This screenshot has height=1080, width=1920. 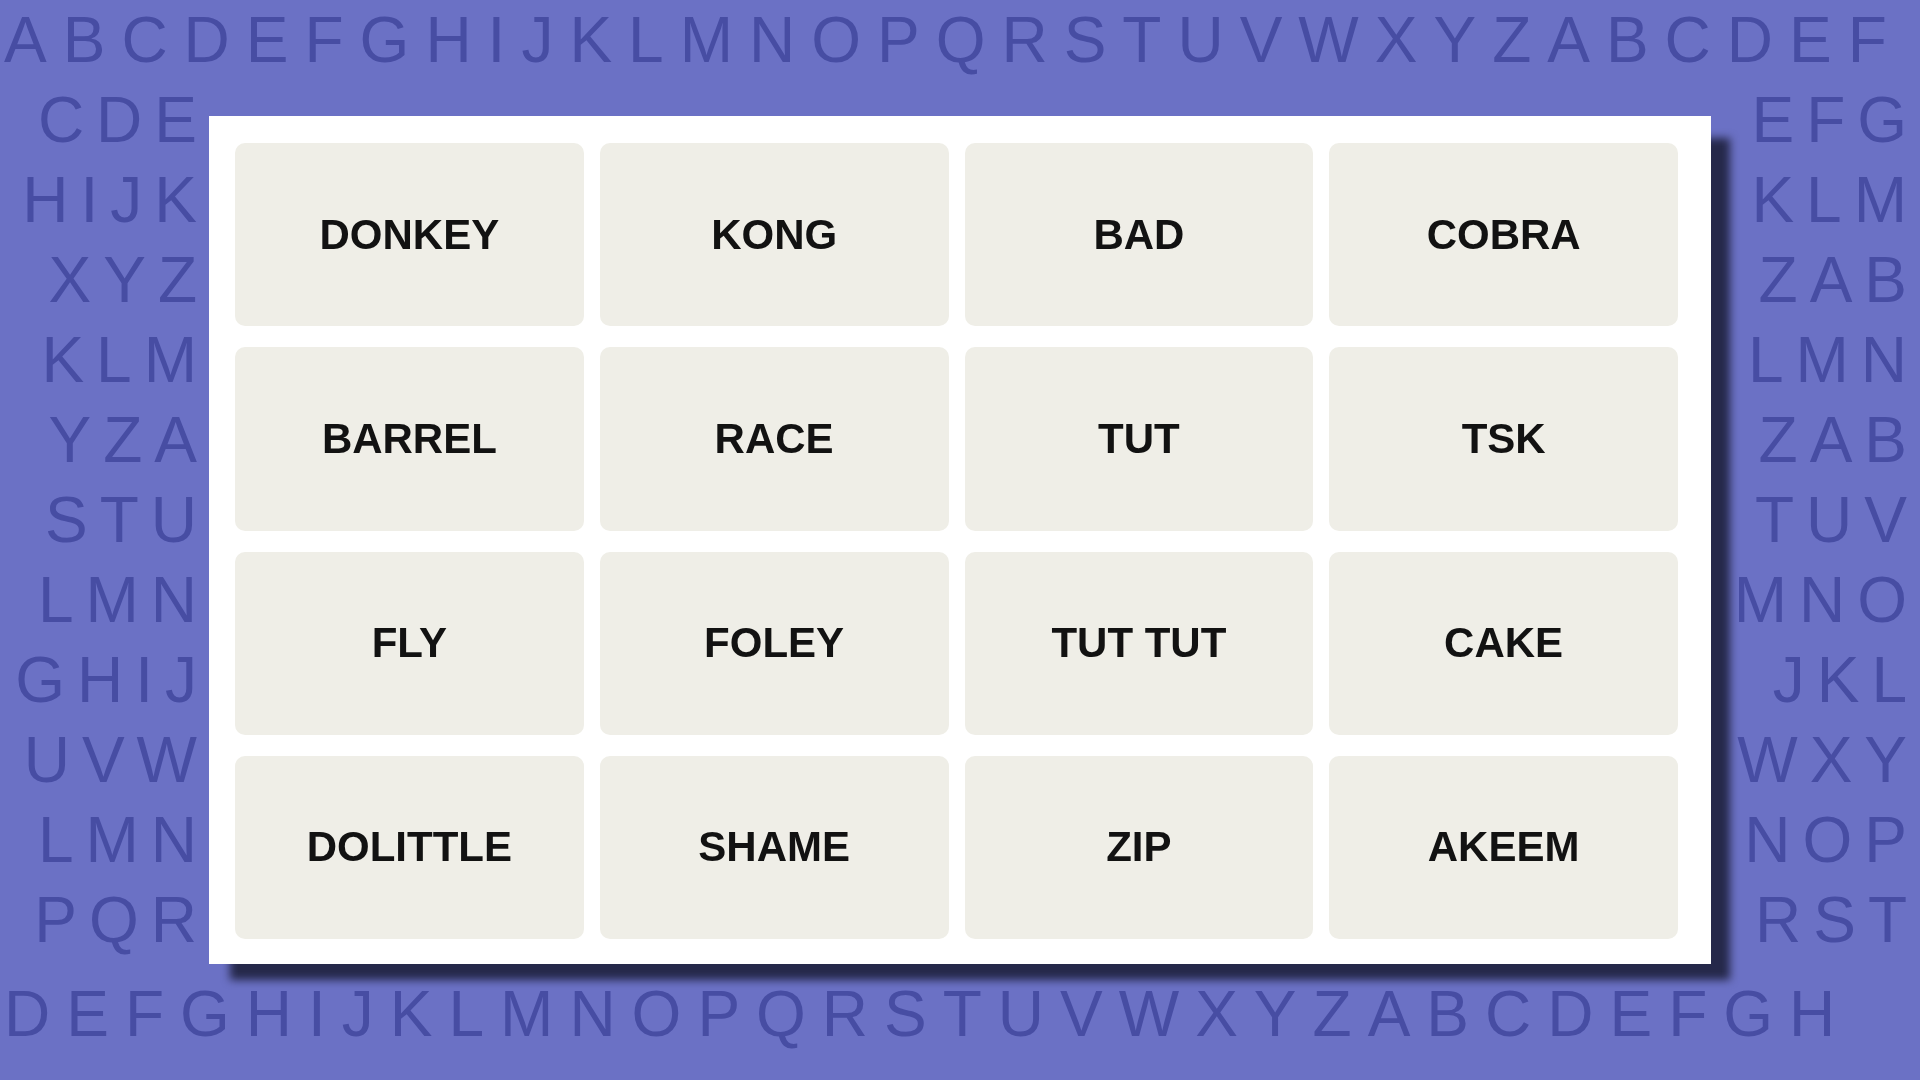 What do you see at coordinates (1139, 643) in the screenshot?
I see `word-tile: TUT TUT` at bounding box center [1139, 643].